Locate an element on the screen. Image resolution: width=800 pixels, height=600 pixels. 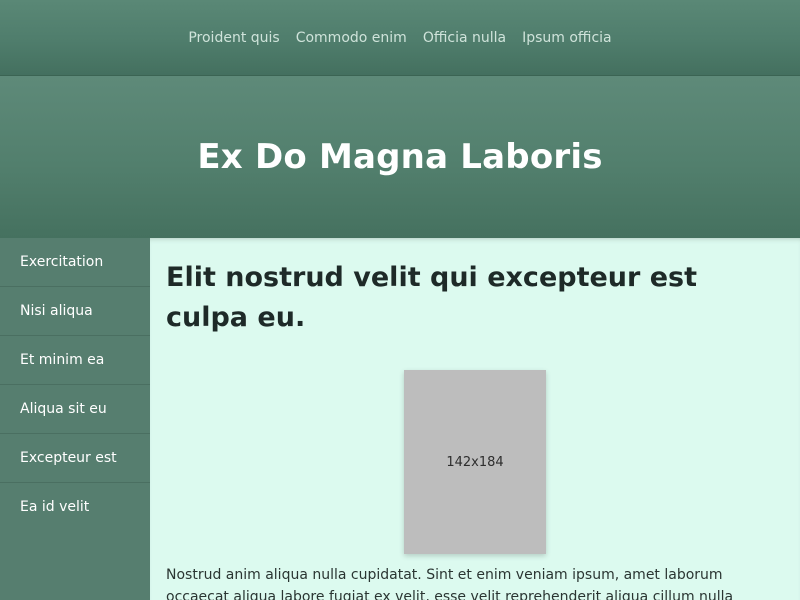
image-size-label: 142x184 is located at coordinates (475, 462).